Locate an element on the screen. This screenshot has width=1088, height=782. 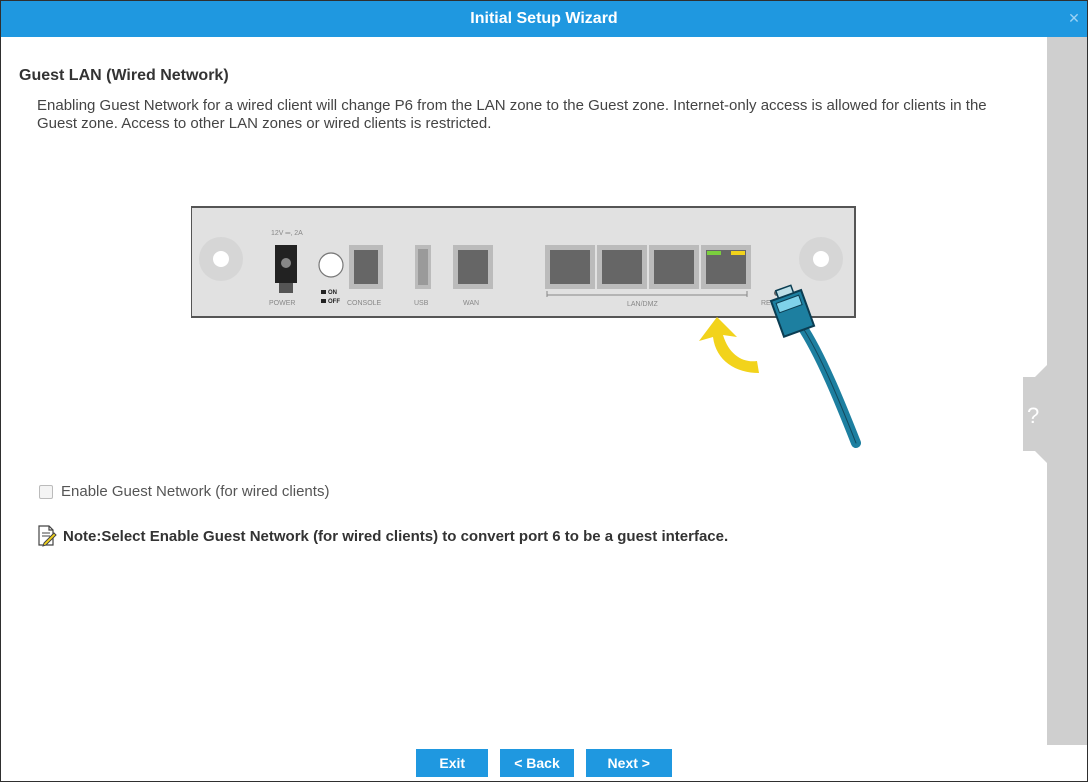
close-icon: ✕ is located at coordinates (1074, 18).